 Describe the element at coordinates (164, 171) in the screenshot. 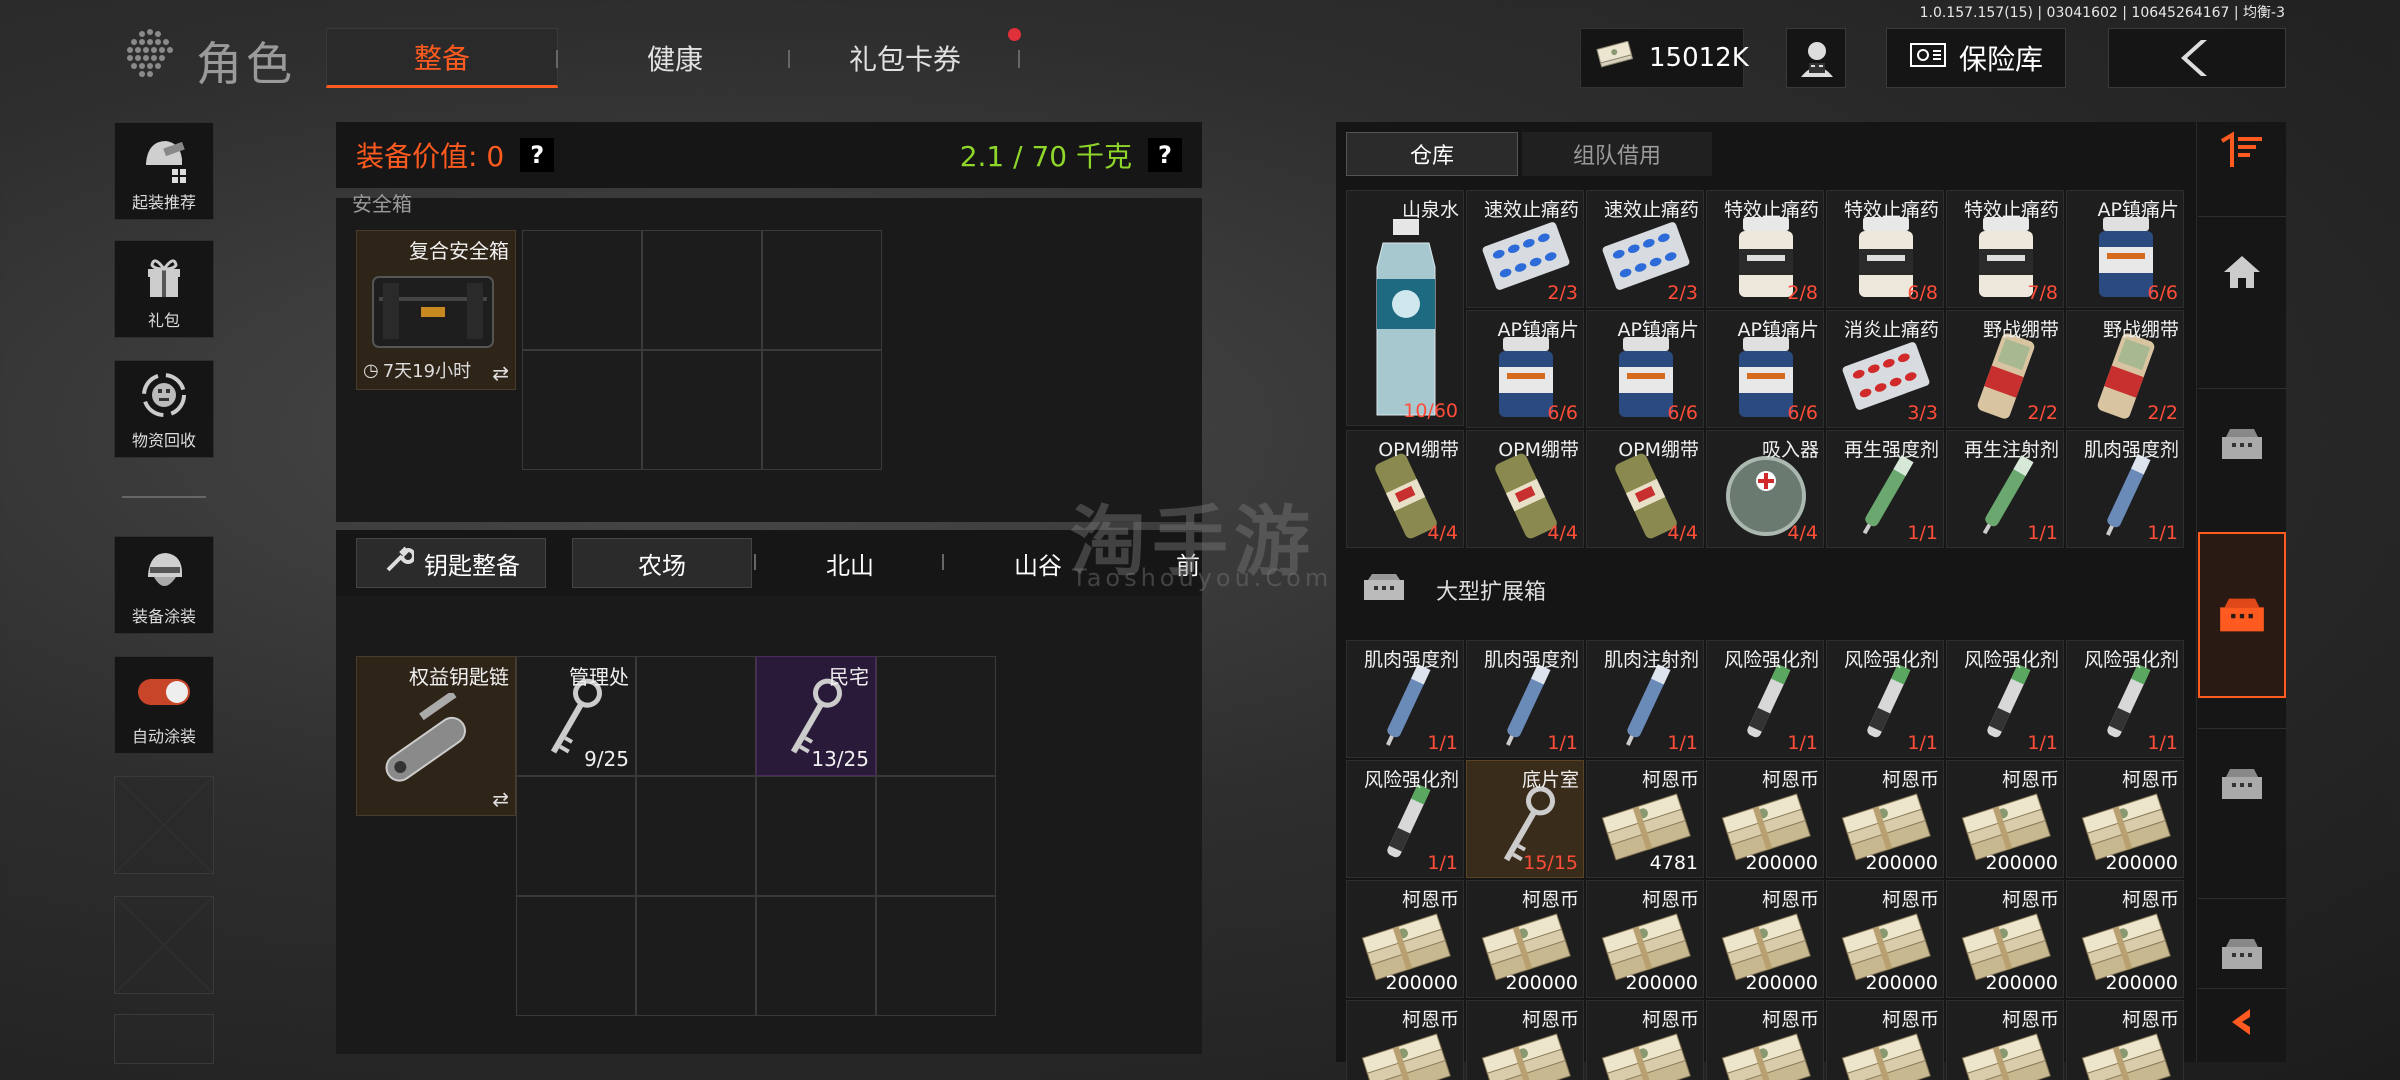

I see `sidebar-loadout-recommend: 起装推荐` at that location.